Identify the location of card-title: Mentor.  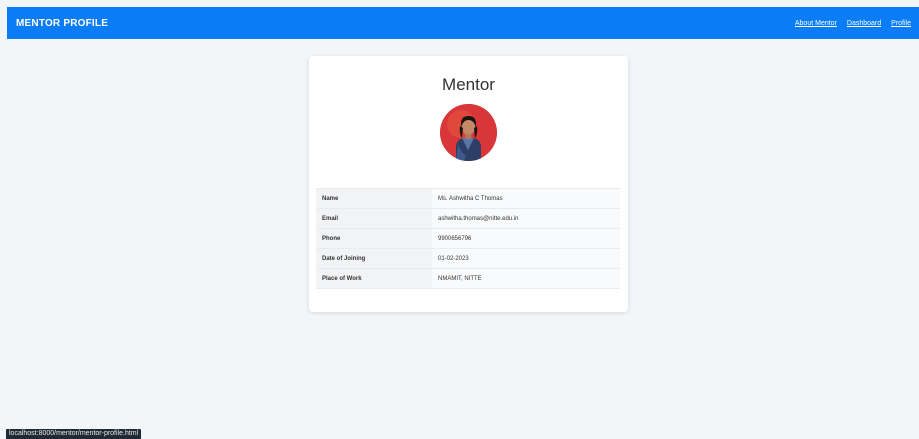
(468, 84).